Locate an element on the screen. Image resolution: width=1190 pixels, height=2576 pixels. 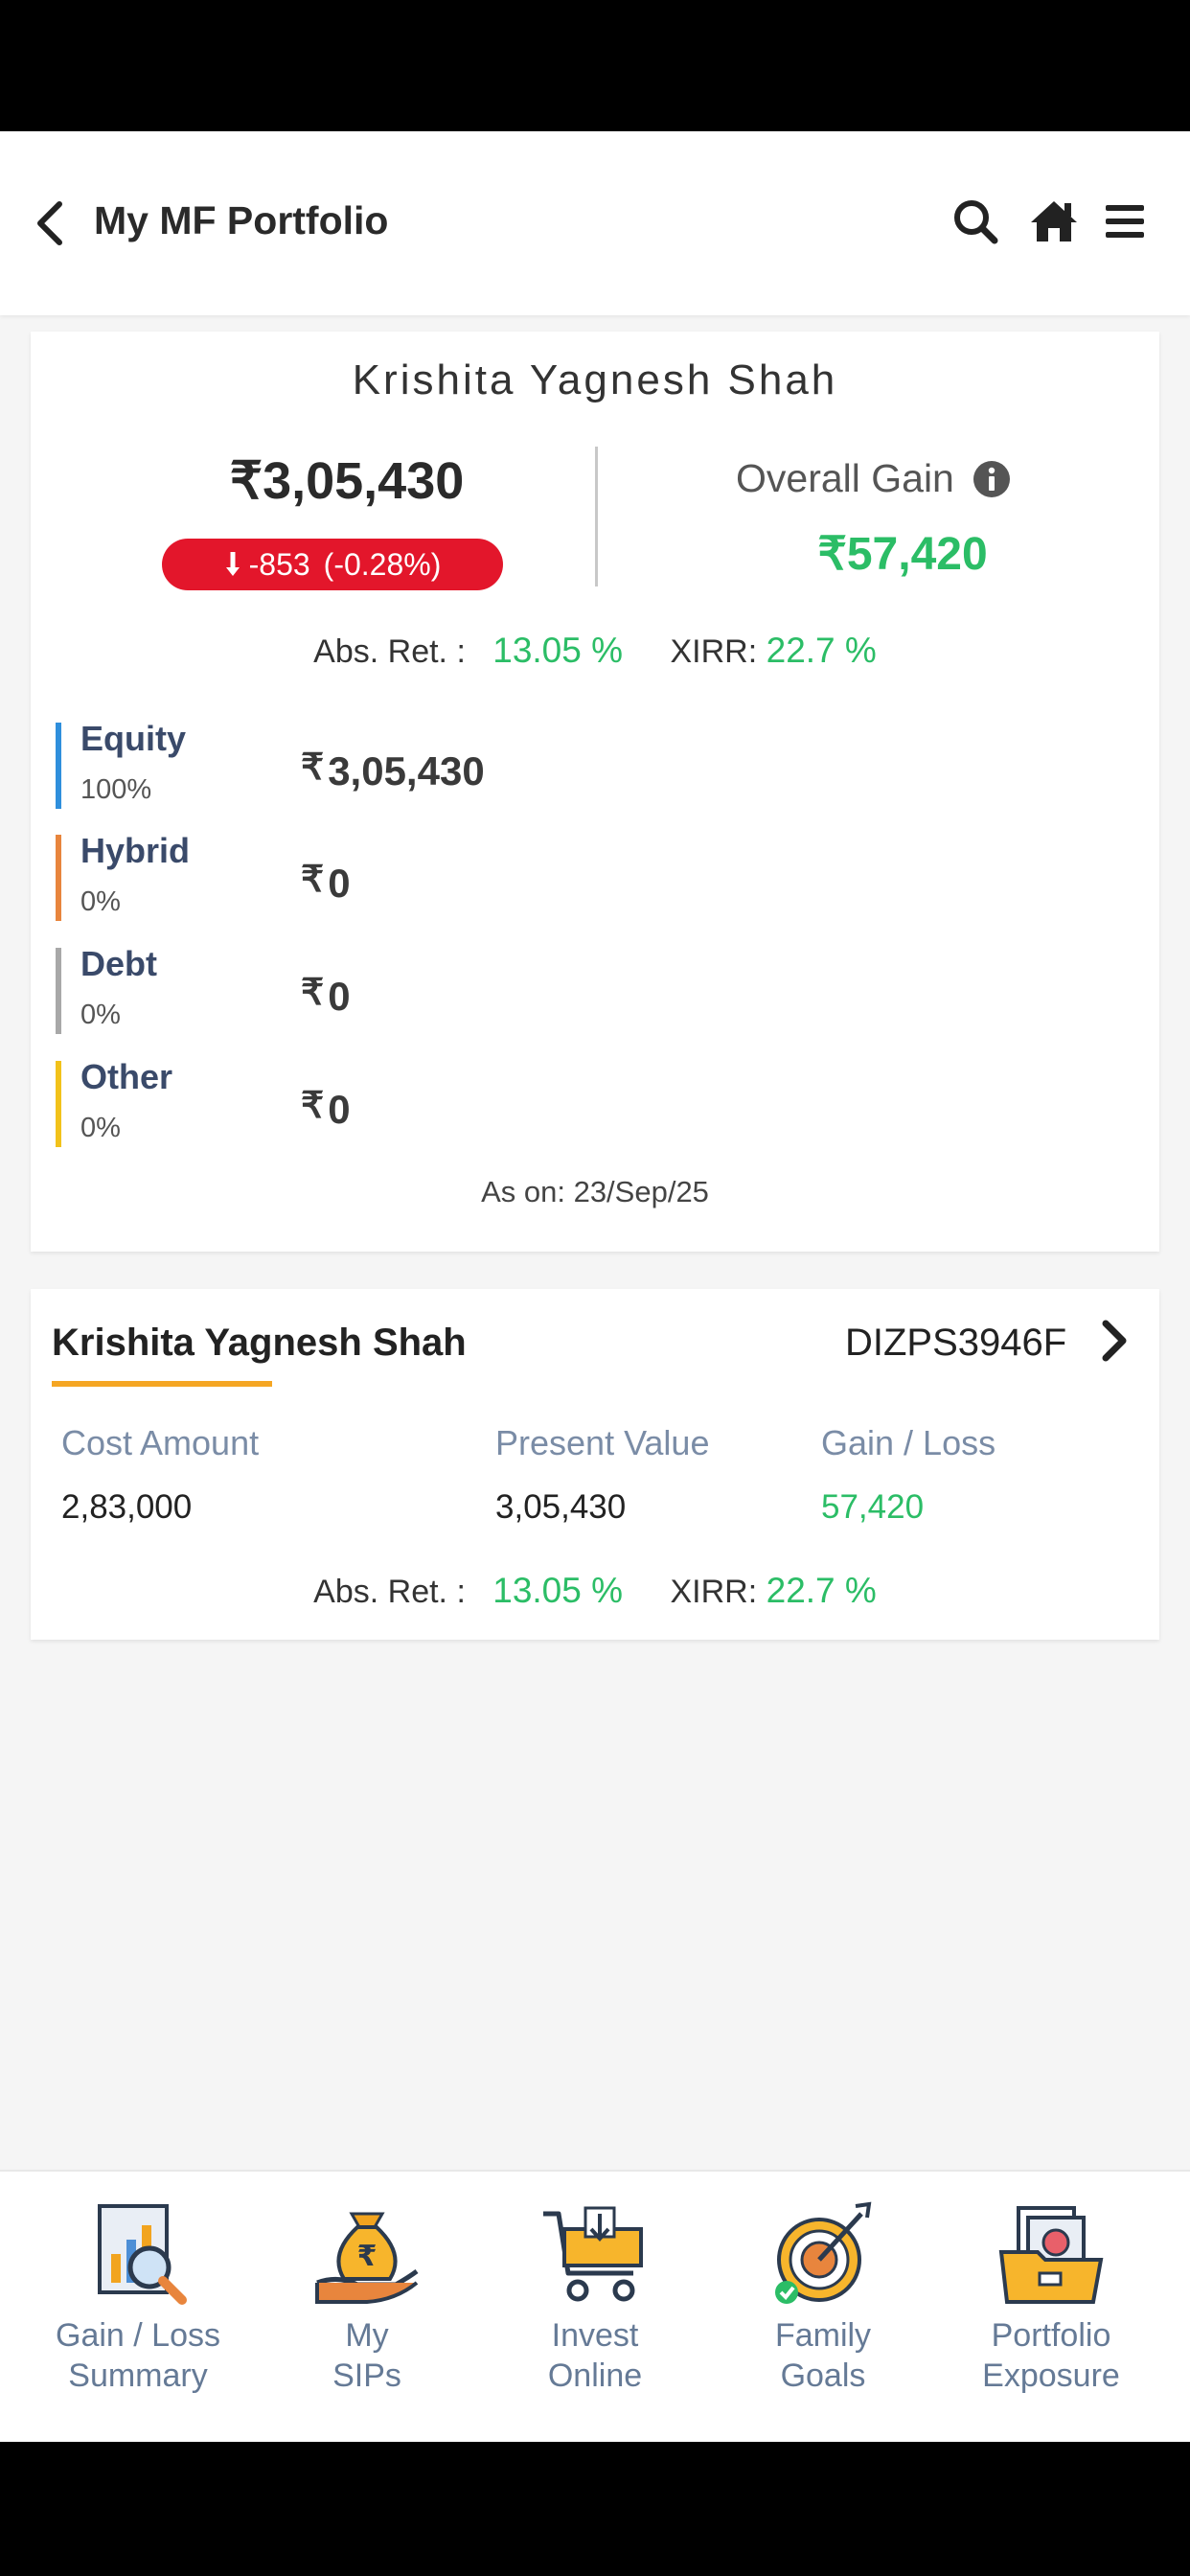
nav-label: My SIPs is located at coordinates (366, 2355).